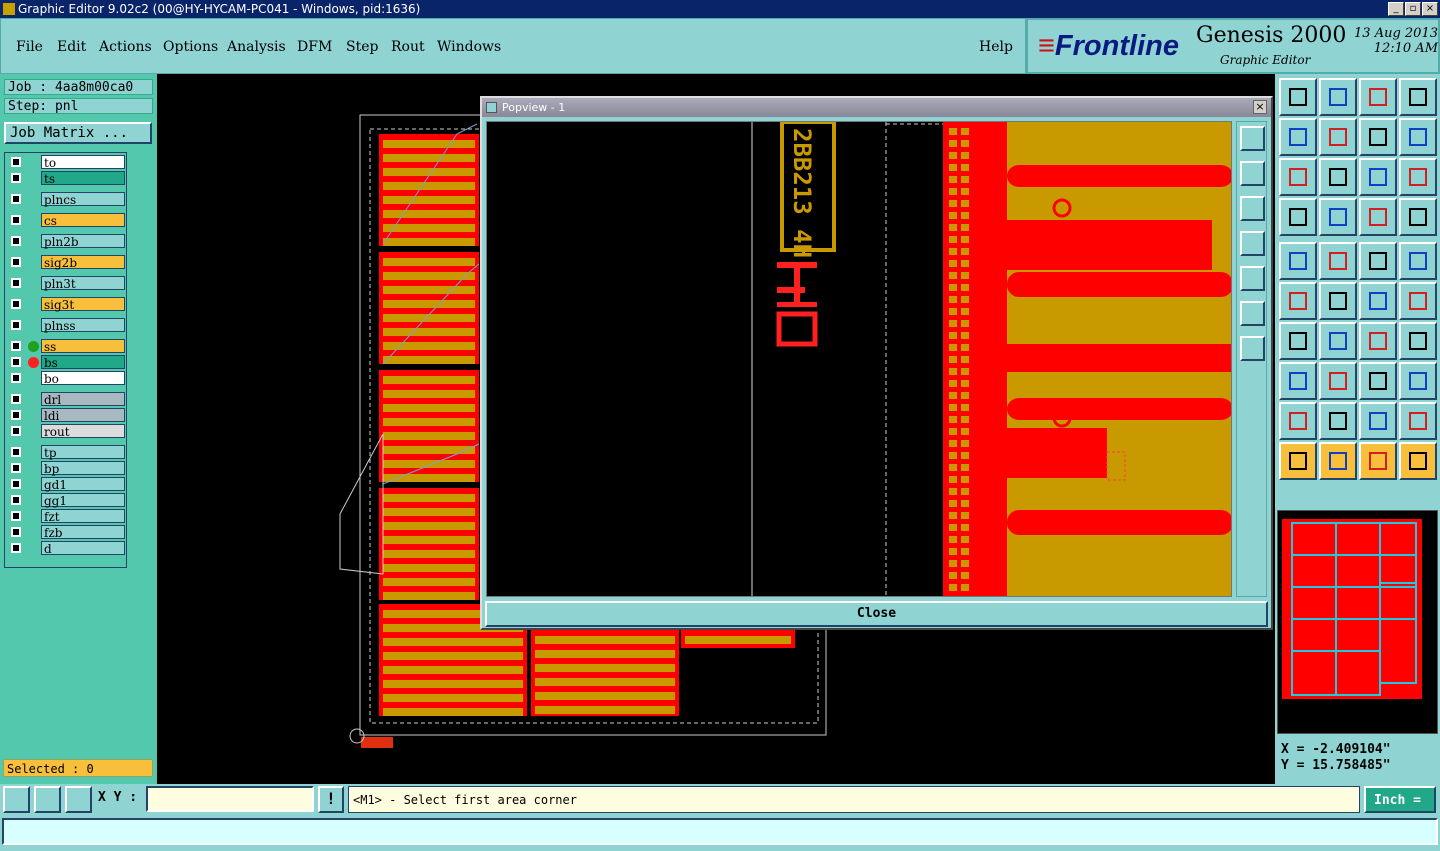  What do you see at coordinates (83, 468) in the screenshot?
I see `layer-name: bp` at bounding box center [83, 468].